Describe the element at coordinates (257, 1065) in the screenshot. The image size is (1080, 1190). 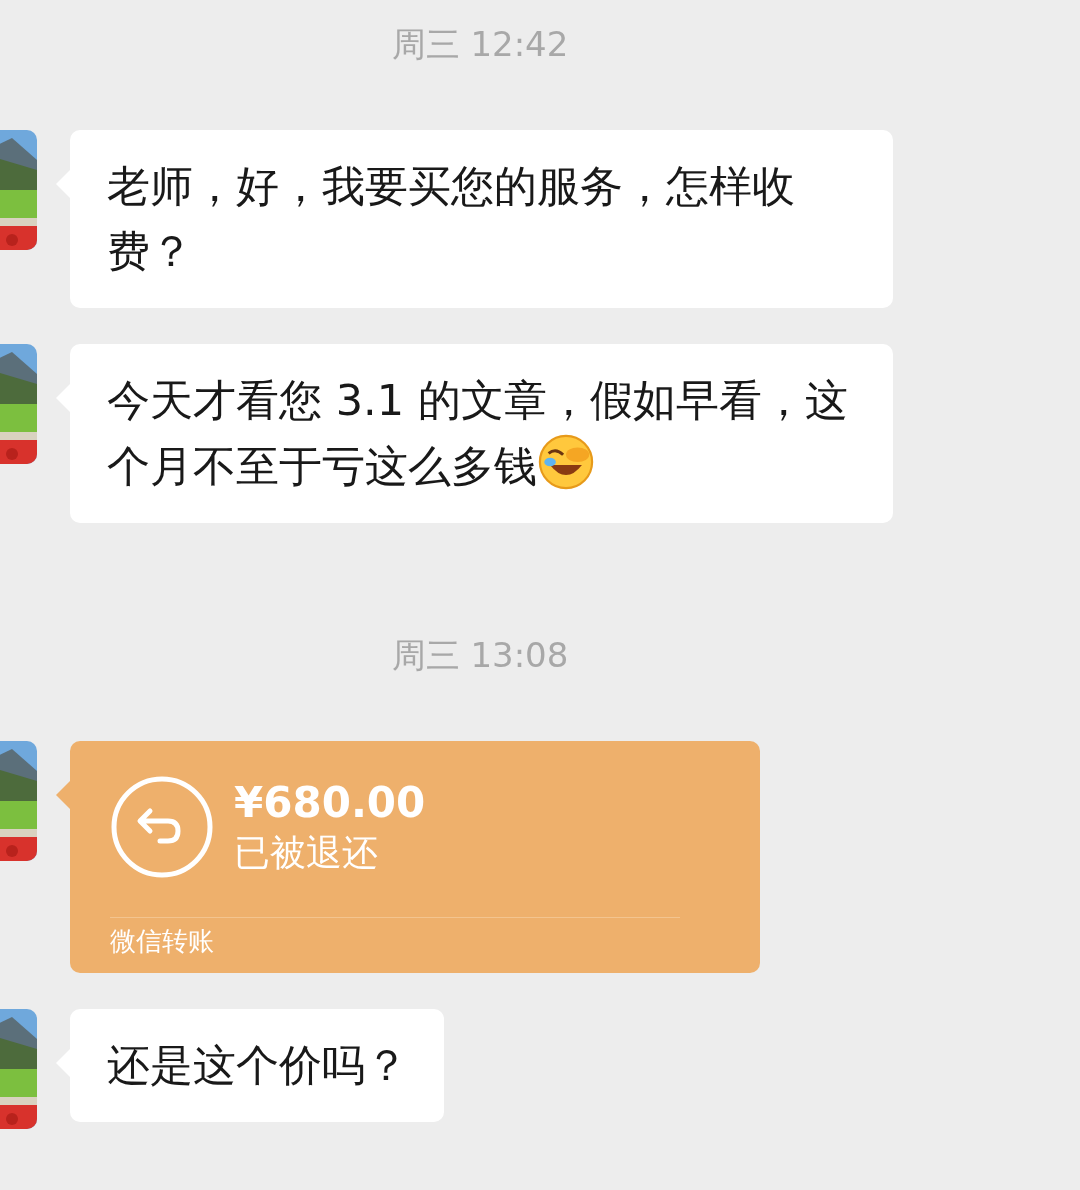
I see `message-bubble: 还是这个价吗？` at that location.